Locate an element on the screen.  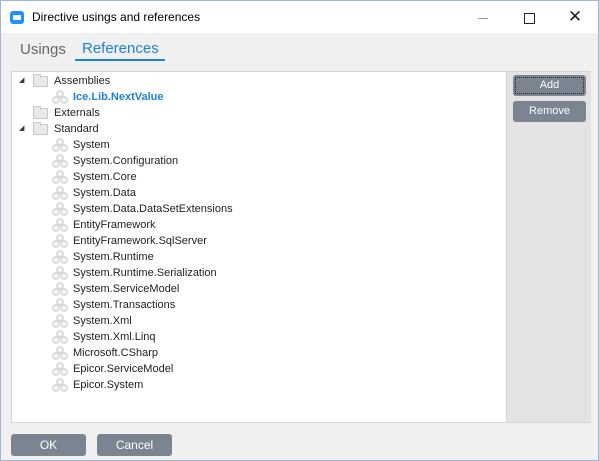
tree-group-label: Assemblies is located at coordinates (82, 81).